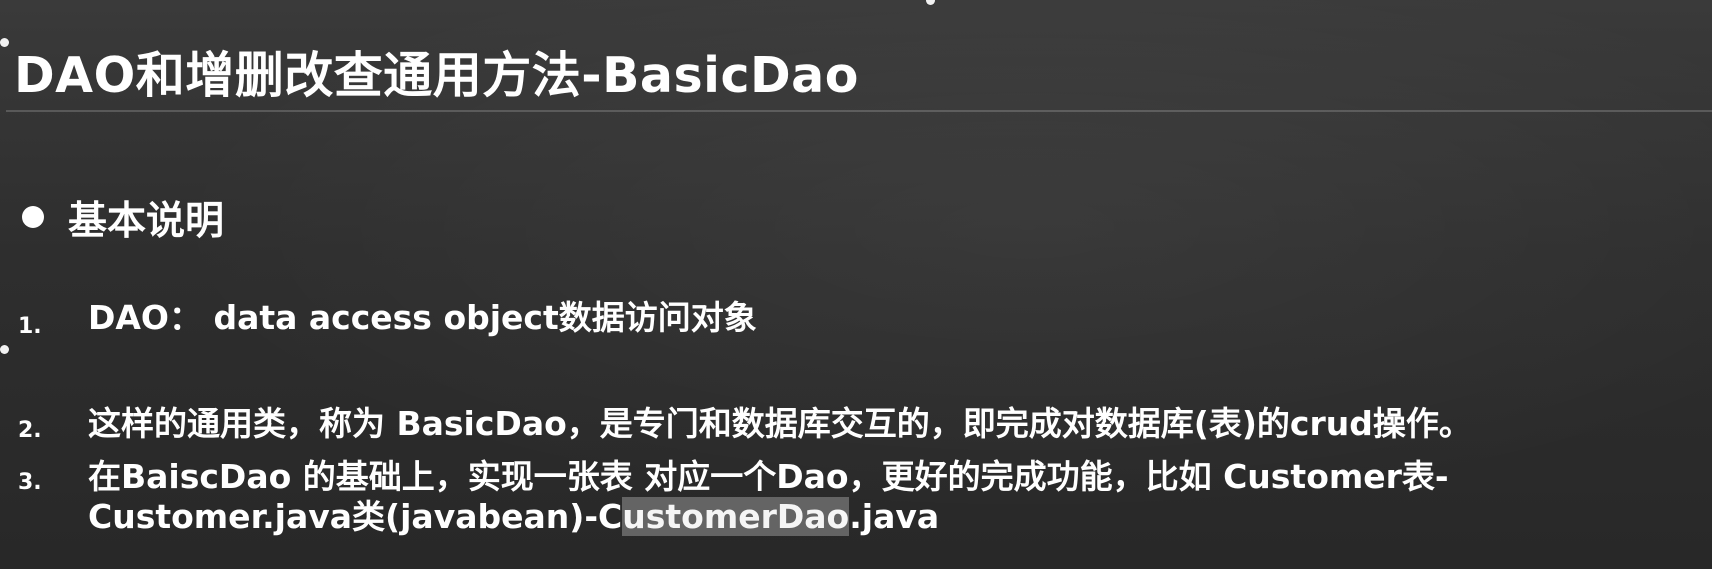 Image resolution: width=1712 pixels, height=569 pixels. Describe the element at coordinates (436, 75) in the screenshot. I see `slide-title: DAO和增删改查通用方法-BasicDao` at that location.